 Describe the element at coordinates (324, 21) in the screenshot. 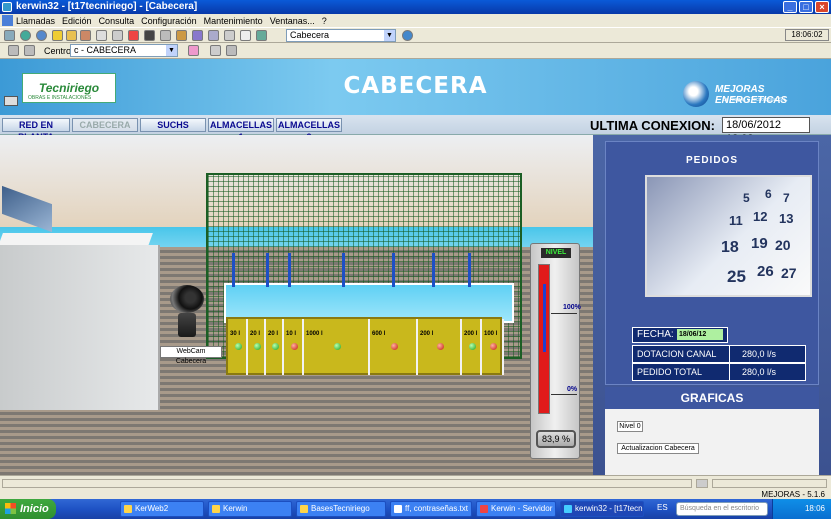

I see `menu-help: ?` at that location.